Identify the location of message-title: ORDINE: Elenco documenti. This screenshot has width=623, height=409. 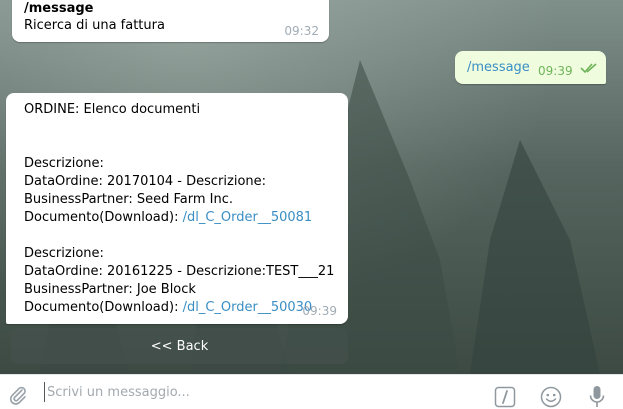
(112, 109).